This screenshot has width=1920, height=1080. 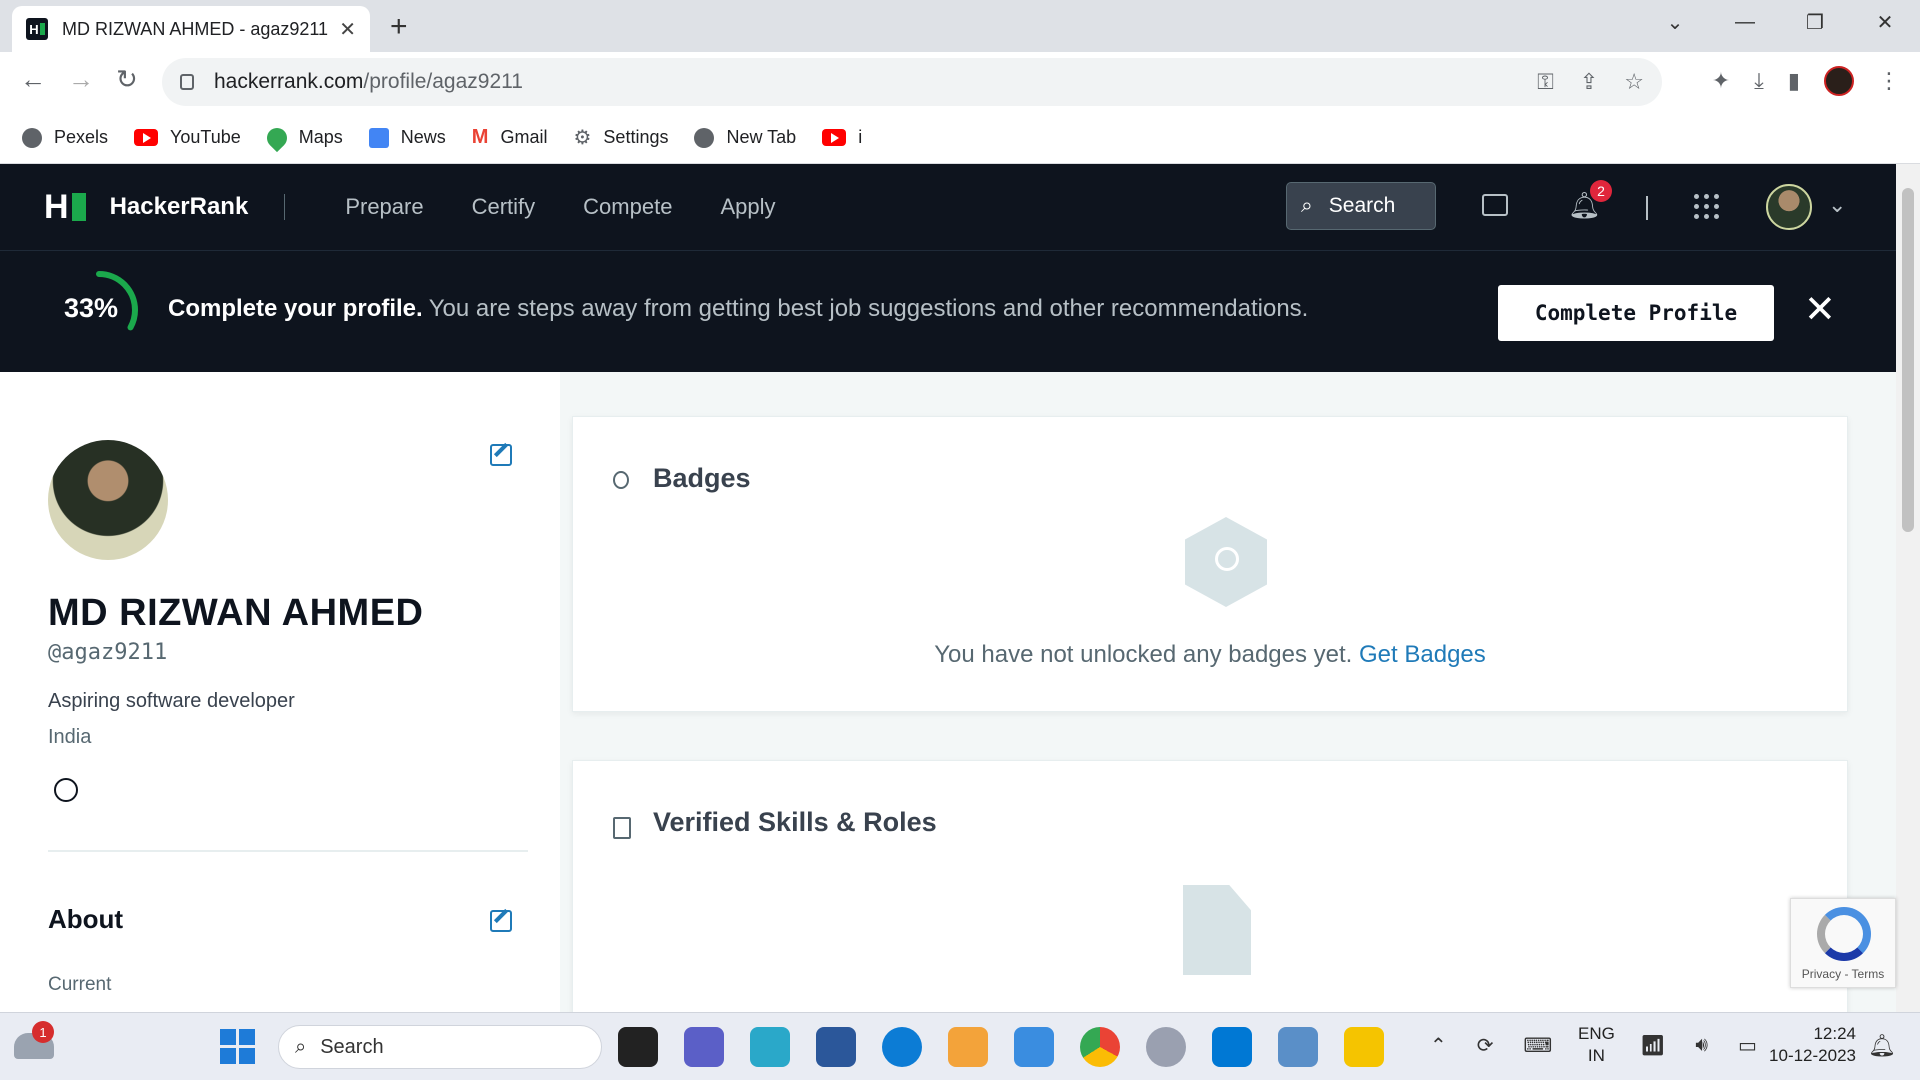 I want to click on browser-tab: H MD RIZWAN AHMED - agaz9211 ✕, so click(x=191, y=29).